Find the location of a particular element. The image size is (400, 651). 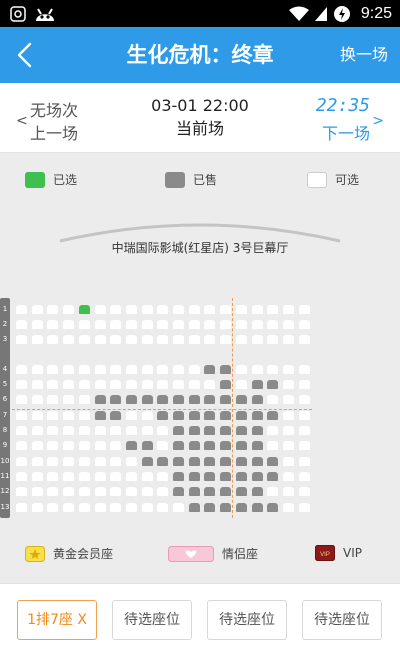

seat-slot-2: 待选座位 is located at coordinates (152, 620).